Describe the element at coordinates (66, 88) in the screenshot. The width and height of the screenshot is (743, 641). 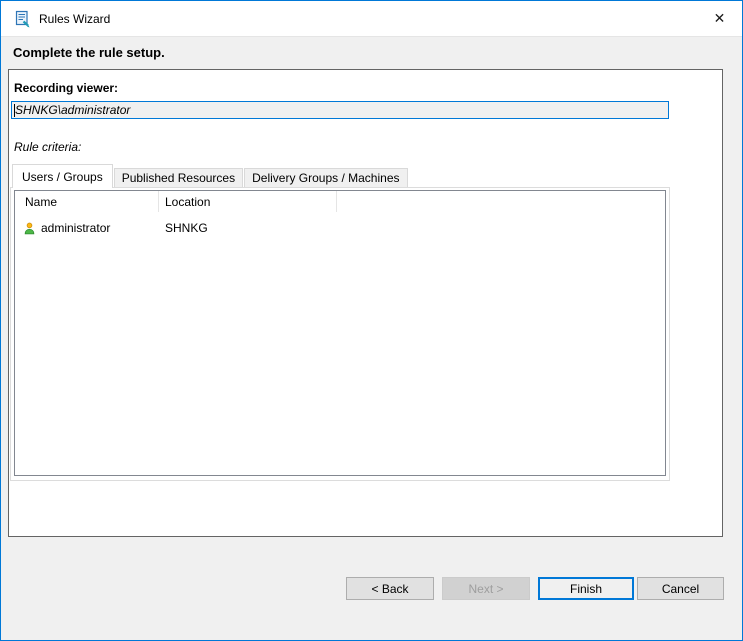
I see `recording-viewer-label: Recording viewer:` at that location.